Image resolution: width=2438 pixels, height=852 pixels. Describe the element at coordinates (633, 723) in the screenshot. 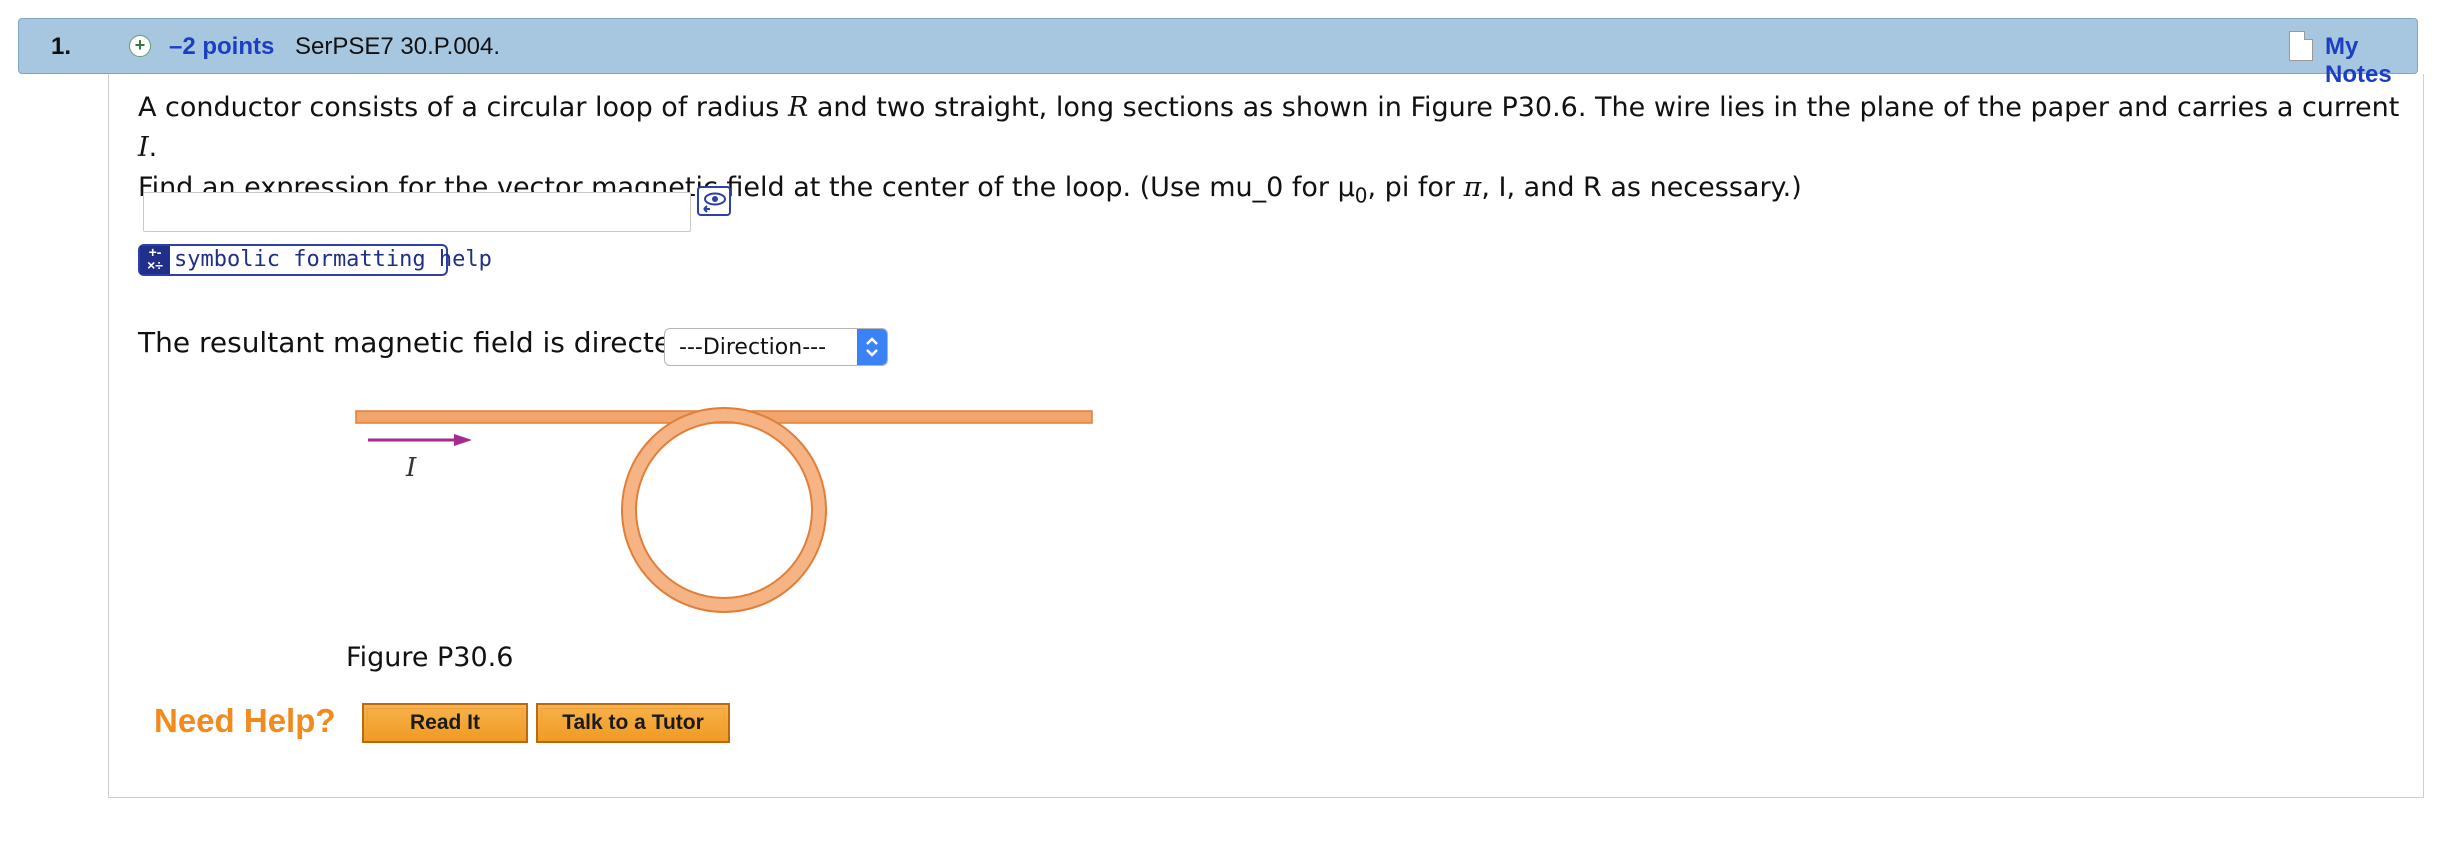

I see `talk-to-tutor-button: Talk to a Tutor` at that location.